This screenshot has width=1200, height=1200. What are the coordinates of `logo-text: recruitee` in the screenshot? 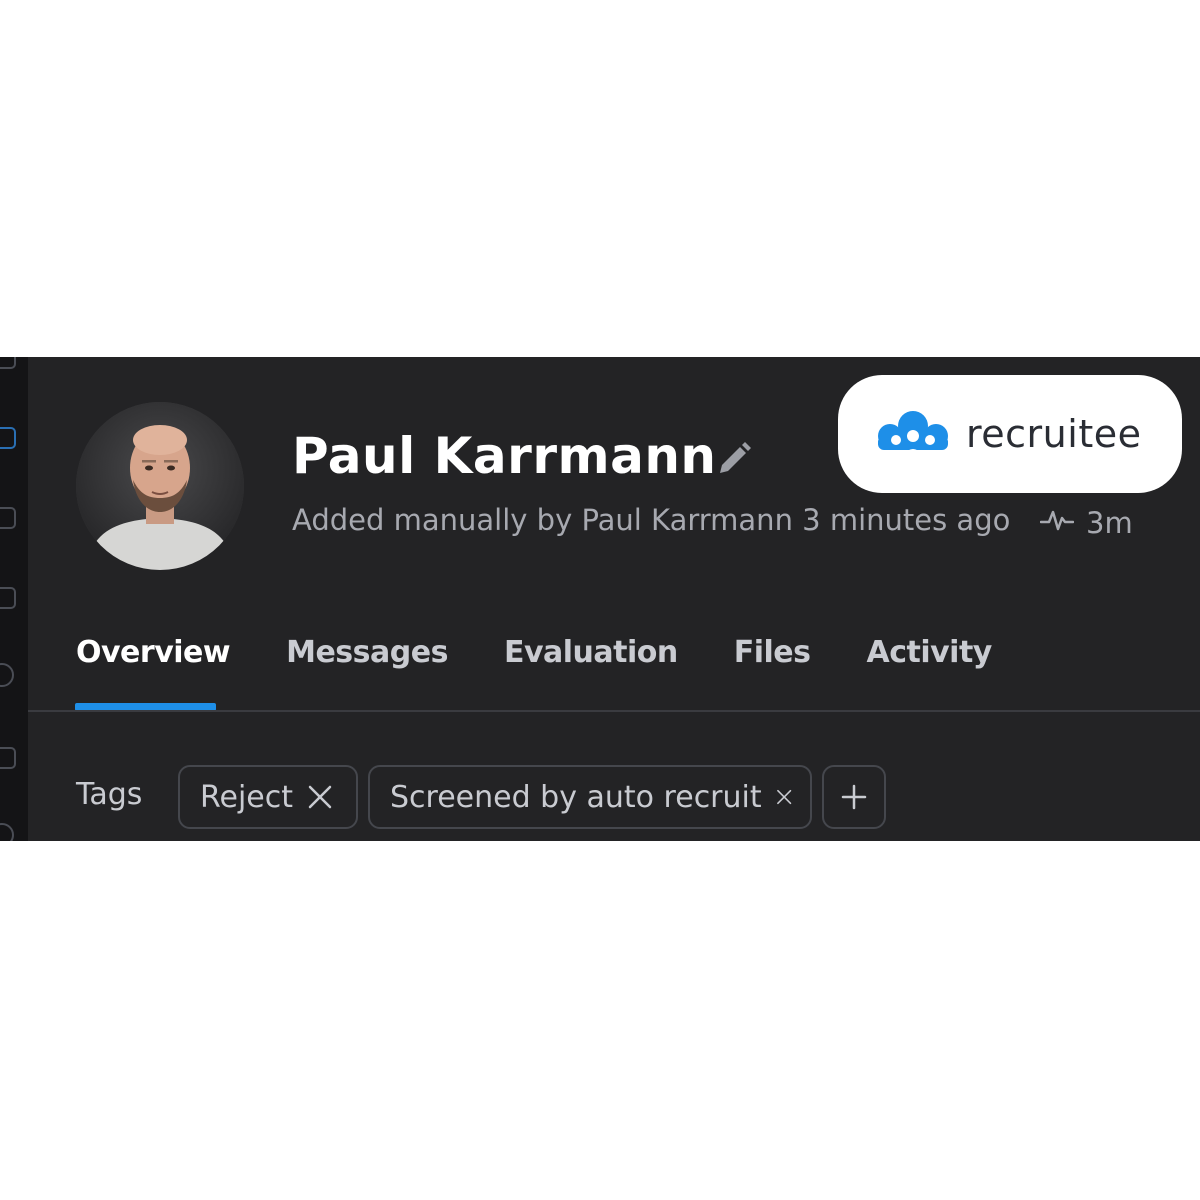 It's located at (1054, 434).